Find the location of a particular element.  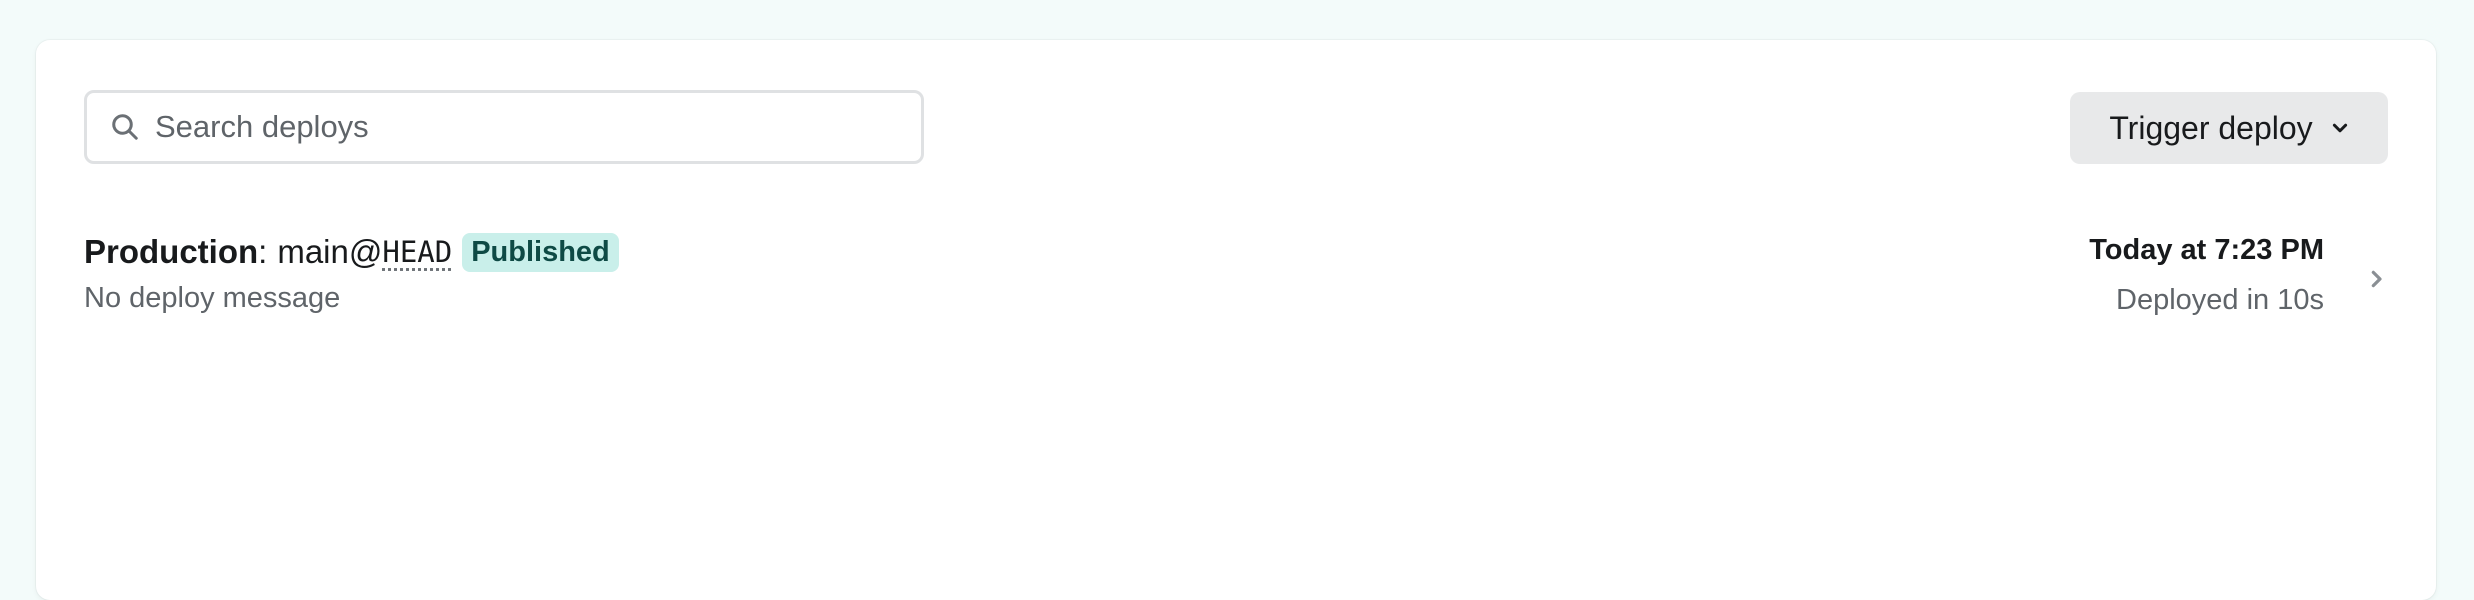

trigger-deploy-button: Trigger deploy is located at coordinates (2229, 128).